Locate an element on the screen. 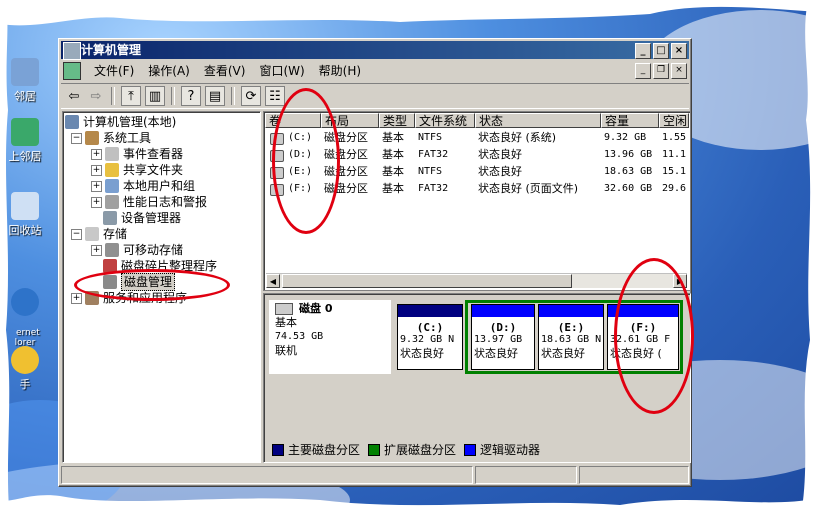  maximize-button: □ is located at coordinates (661, 51).